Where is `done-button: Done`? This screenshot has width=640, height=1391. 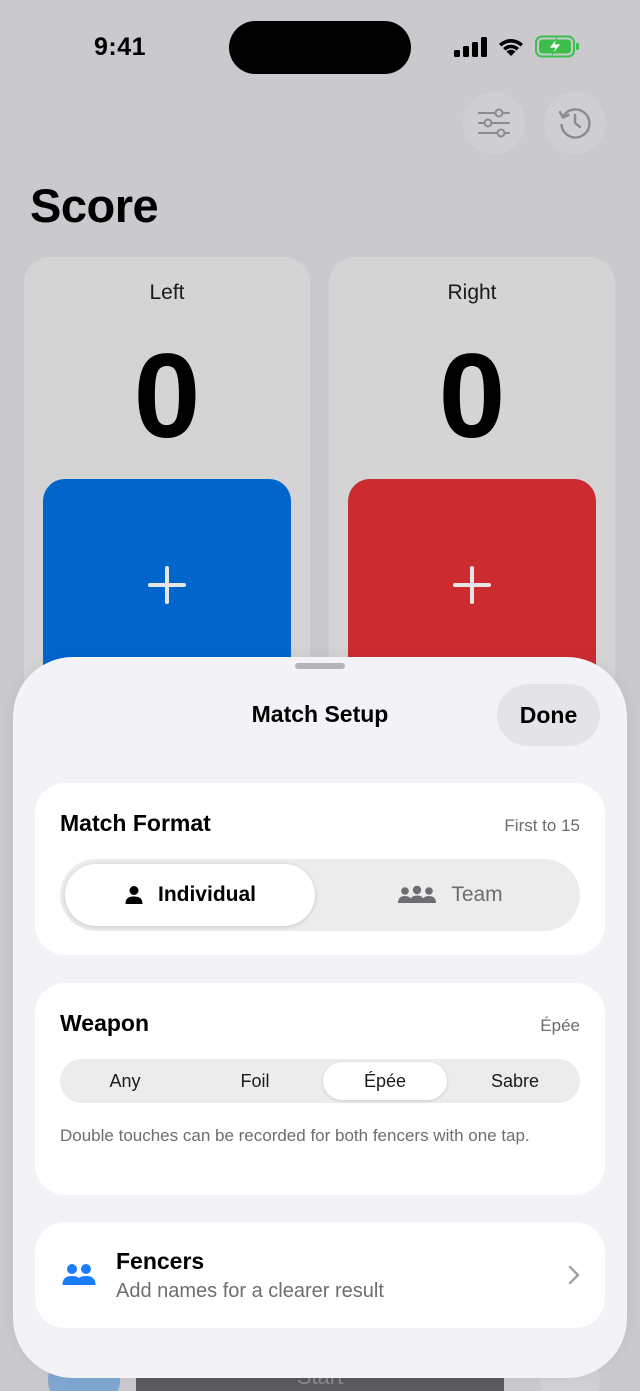
done-button: Done is located at coordinates (548, 715).